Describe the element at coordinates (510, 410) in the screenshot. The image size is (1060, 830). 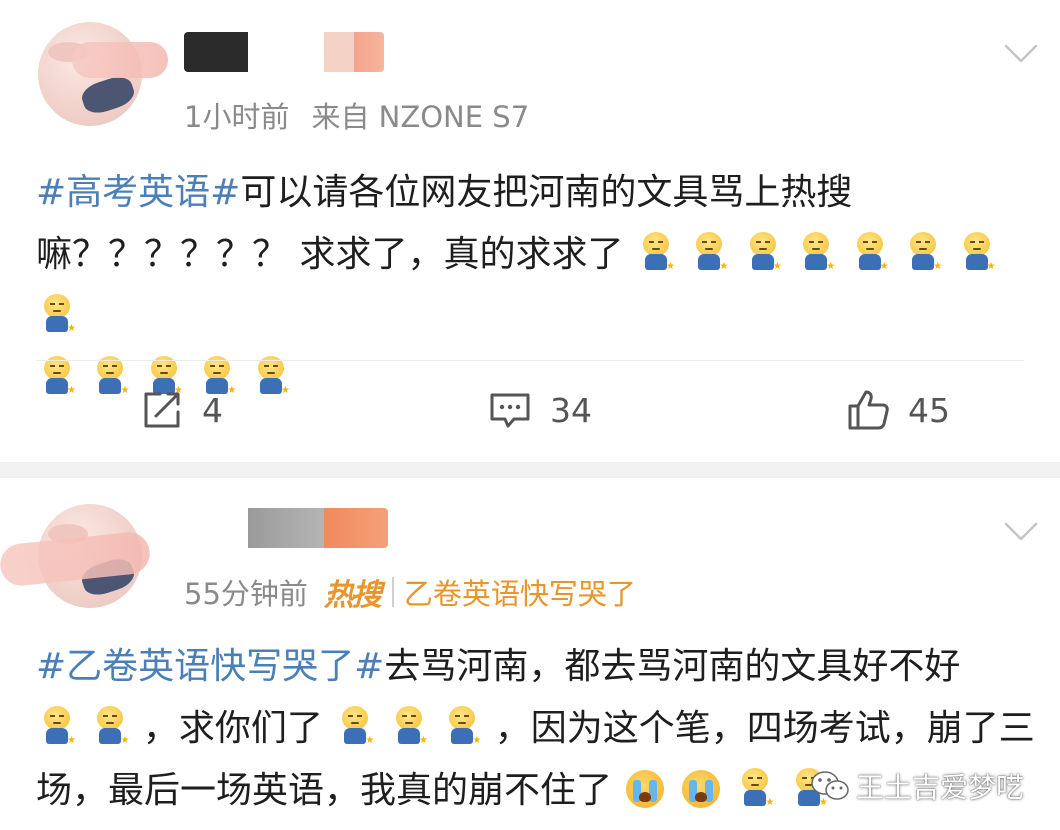
I see `comment-icon` at that location.